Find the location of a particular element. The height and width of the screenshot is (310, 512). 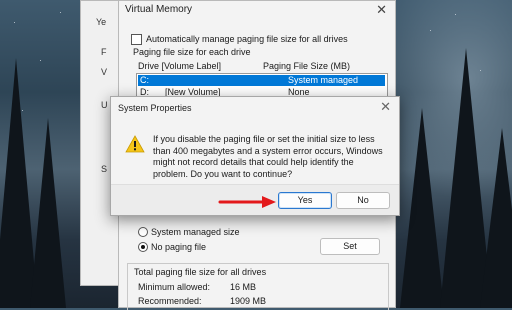

yes-button: Yes is located at coordinates (305, 200).